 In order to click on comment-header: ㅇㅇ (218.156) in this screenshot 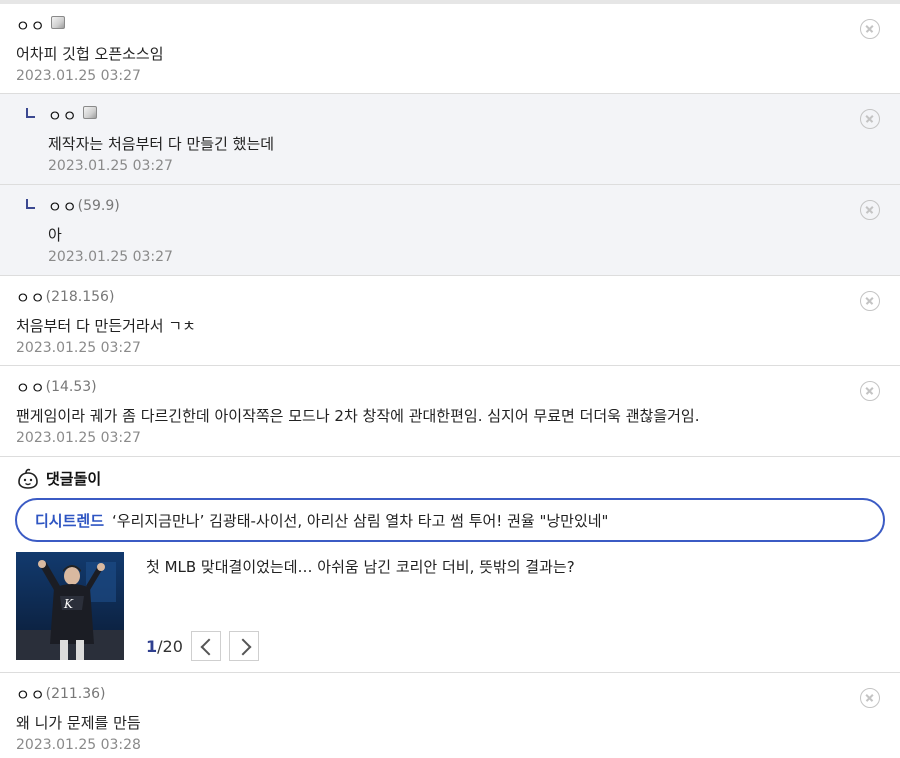, I will do `click(65, 297)`.